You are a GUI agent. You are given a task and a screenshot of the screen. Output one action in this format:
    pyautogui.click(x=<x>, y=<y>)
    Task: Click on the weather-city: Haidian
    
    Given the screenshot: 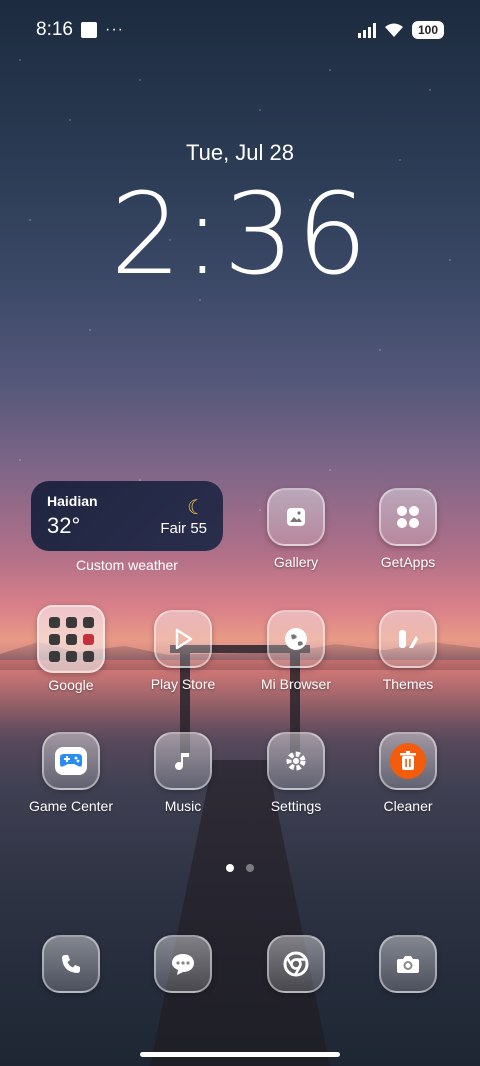 What is the action you would take?
    pyautogui.click(x=72, y=501)
    